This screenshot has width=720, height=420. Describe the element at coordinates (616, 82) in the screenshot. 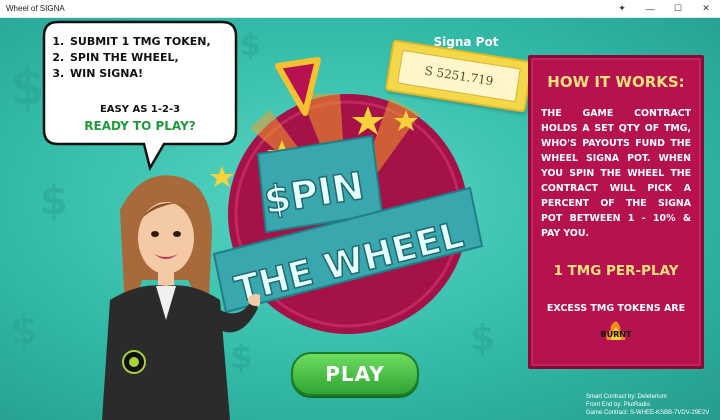

I see `how-it-works-title: HOW IT WORKS:` at that location.